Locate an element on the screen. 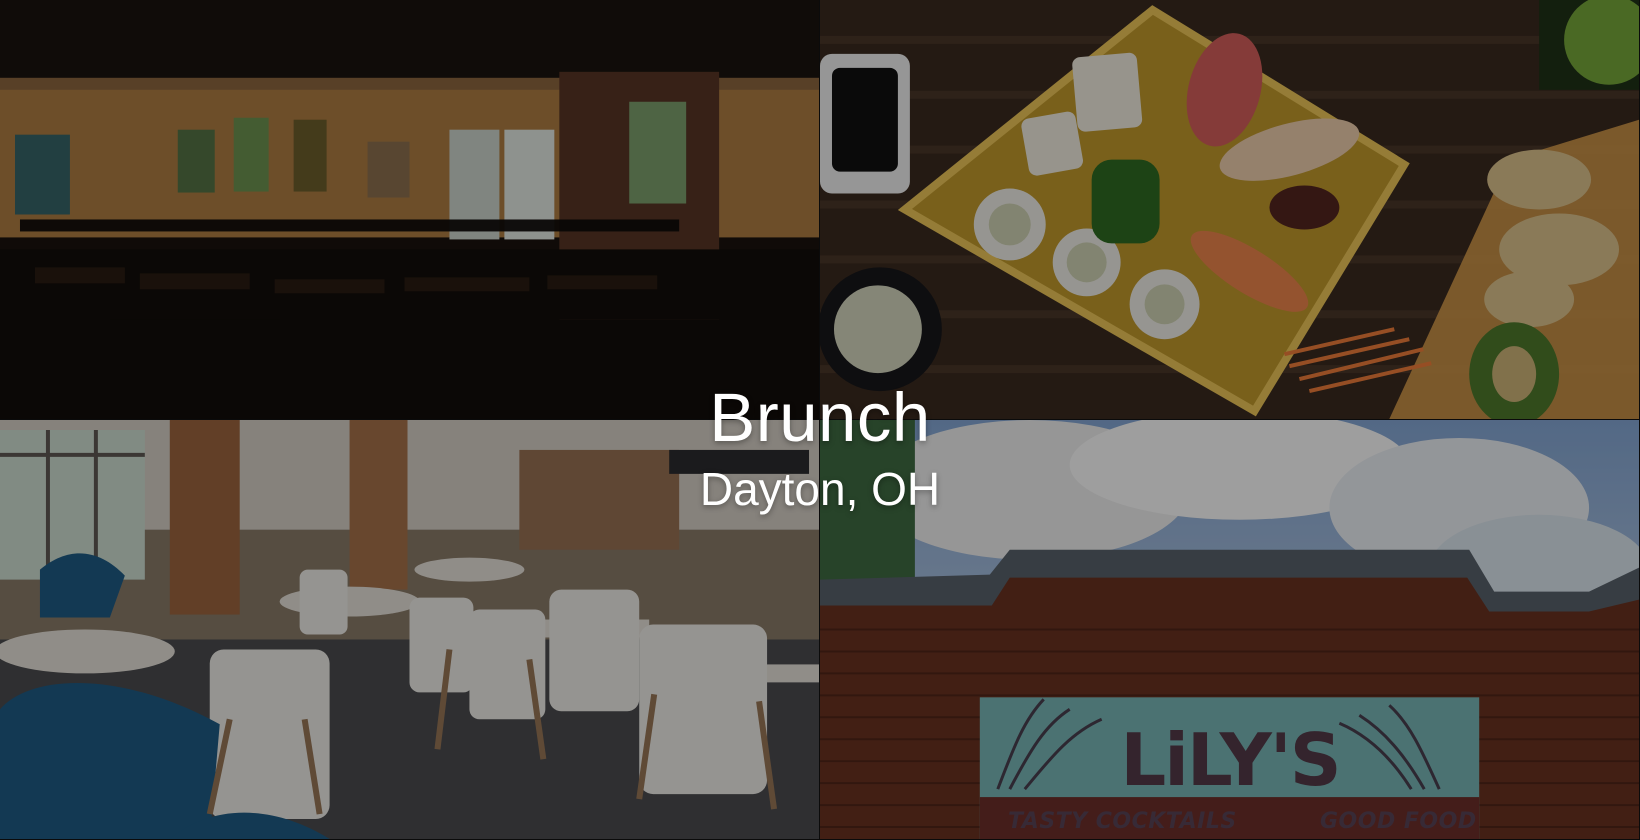 Image resolution: width=1640 pixels, height=840 pixels. sign-left-tagline: TASTY COCKTAILS is located at coordinates (1122, 821).